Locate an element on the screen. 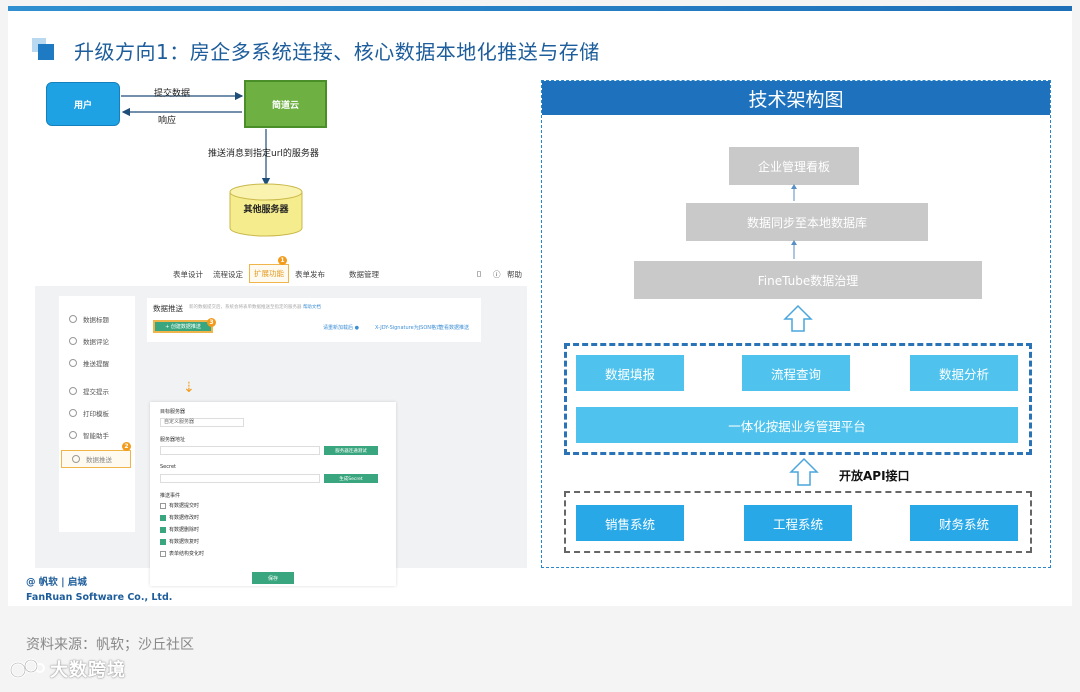  help-doc-link: 帮助文档 is located at coordinates (312, 307).